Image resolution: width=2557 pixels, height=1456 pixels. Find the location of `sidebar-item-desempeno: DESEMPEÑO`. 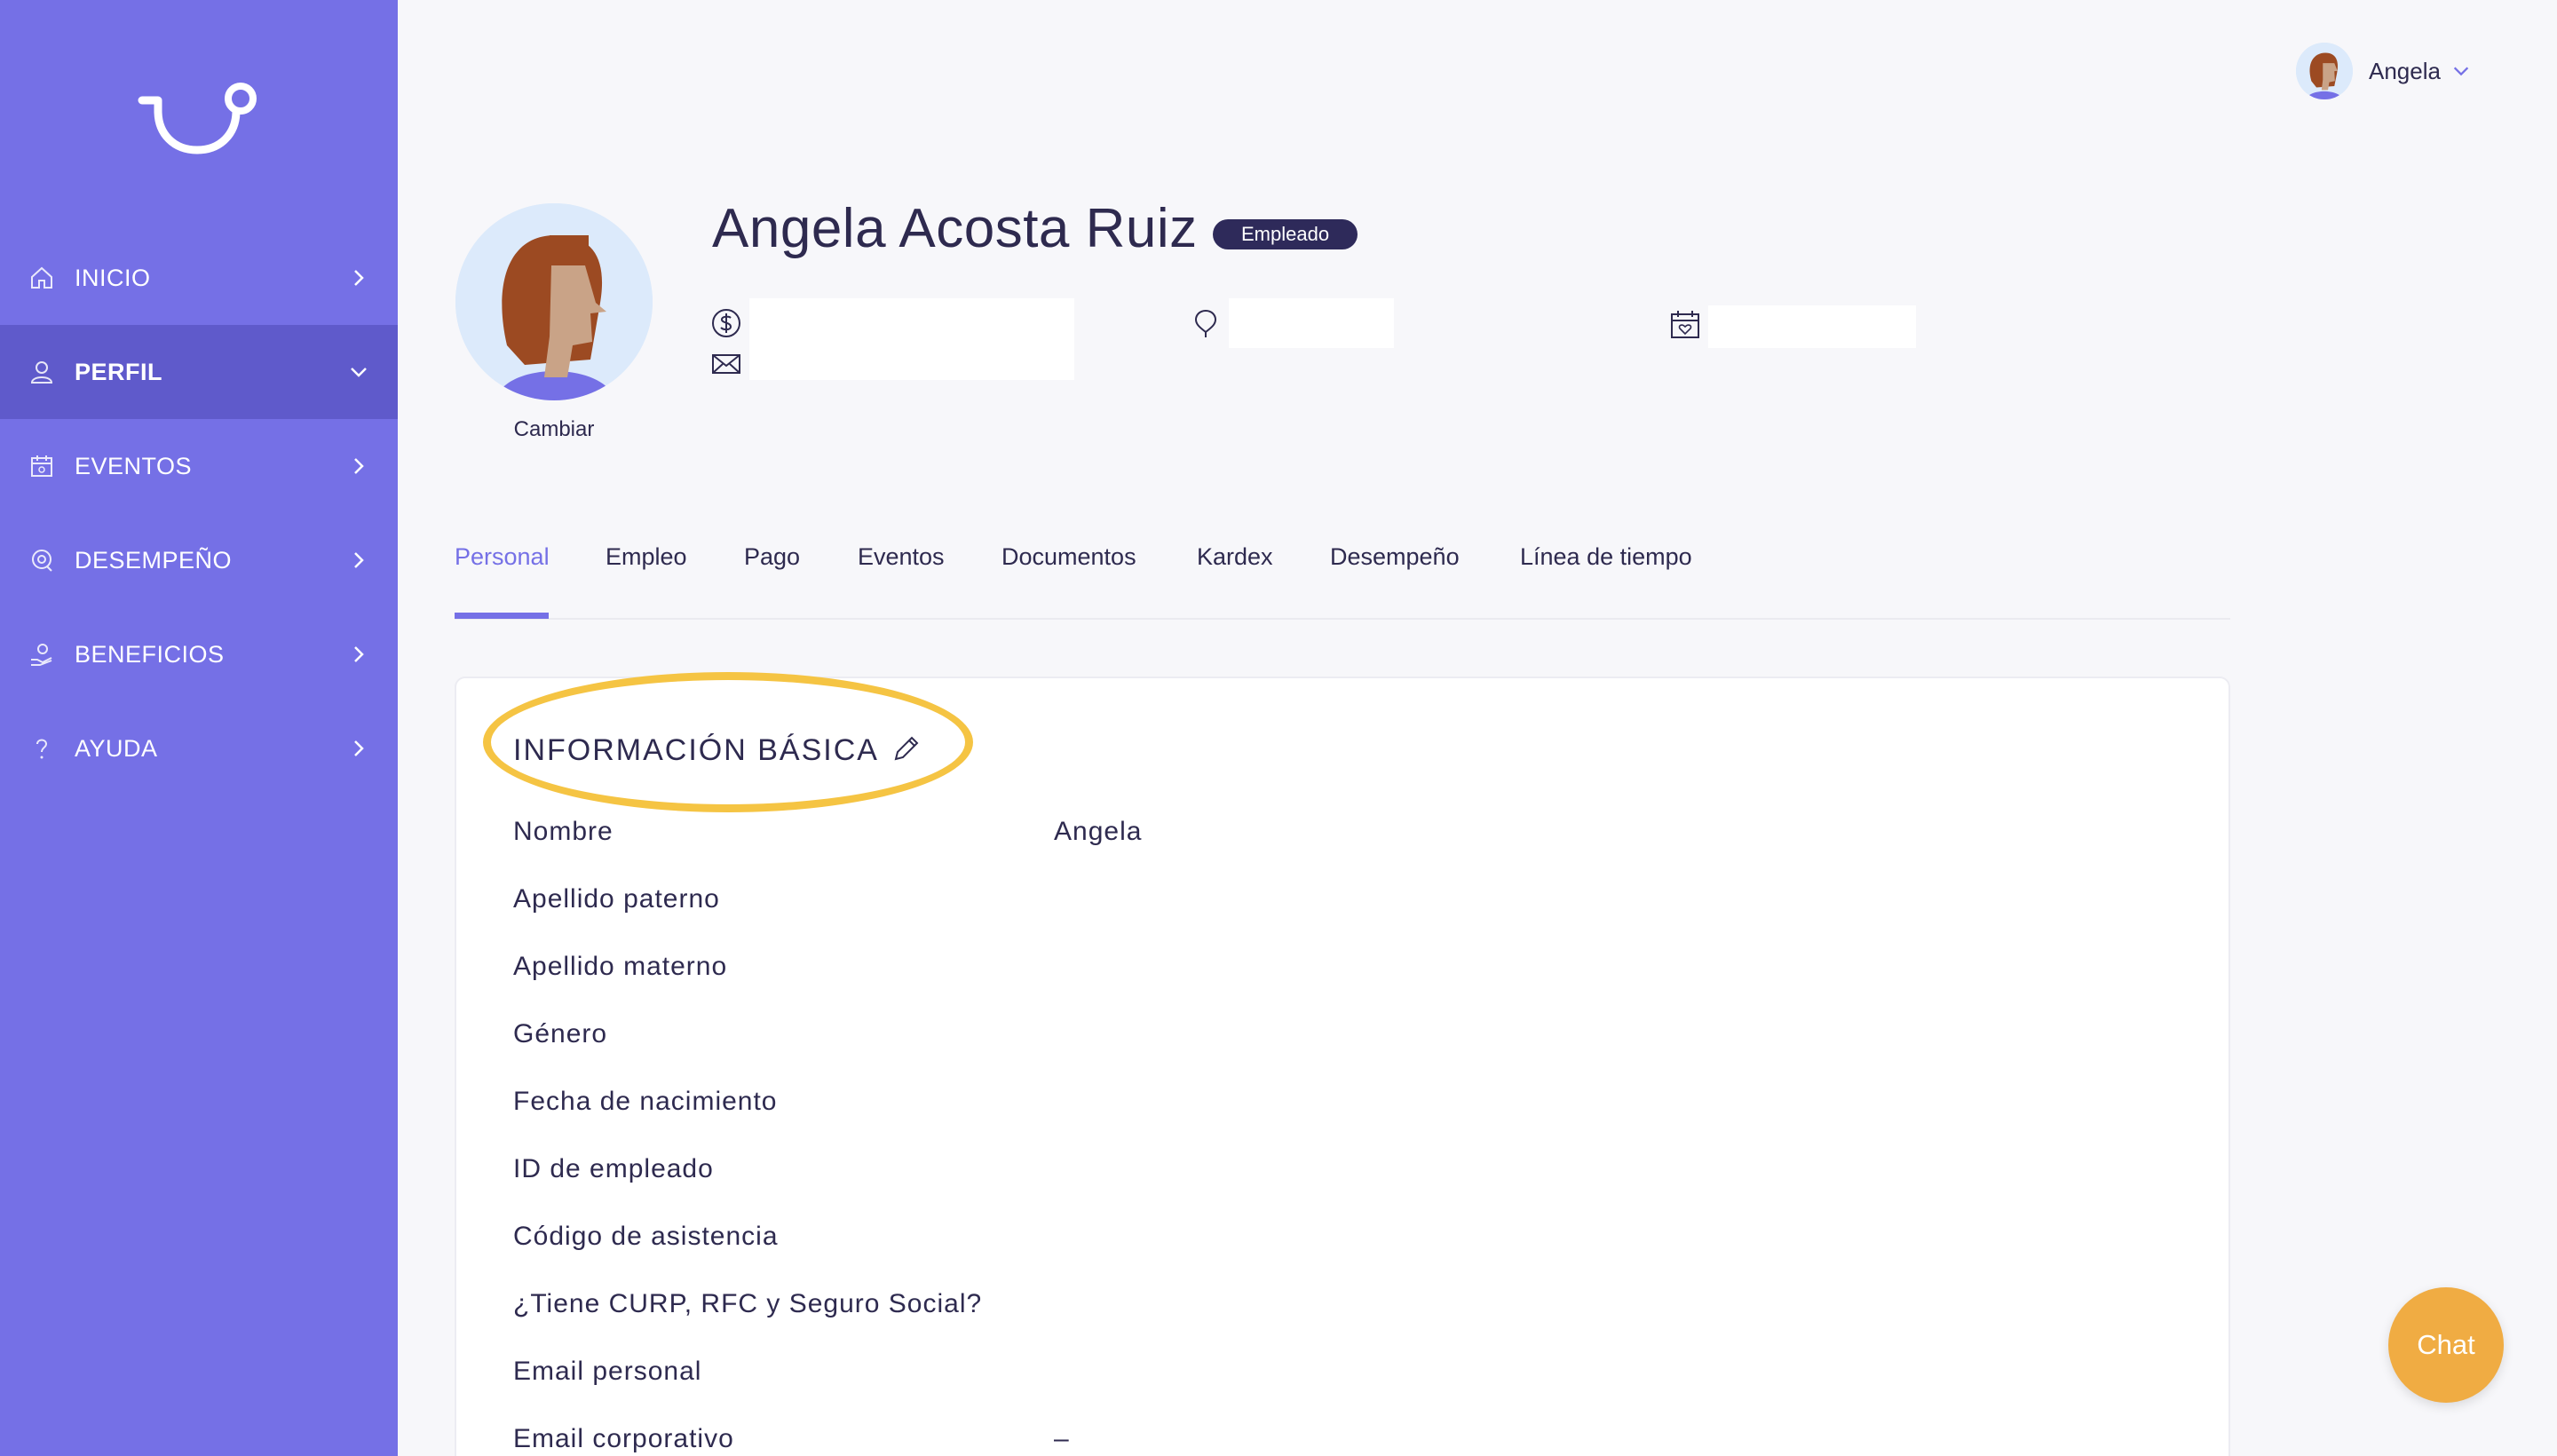

sidebar-item-desempeno: DESEMPEÑO is located at coordinates (199, 560).